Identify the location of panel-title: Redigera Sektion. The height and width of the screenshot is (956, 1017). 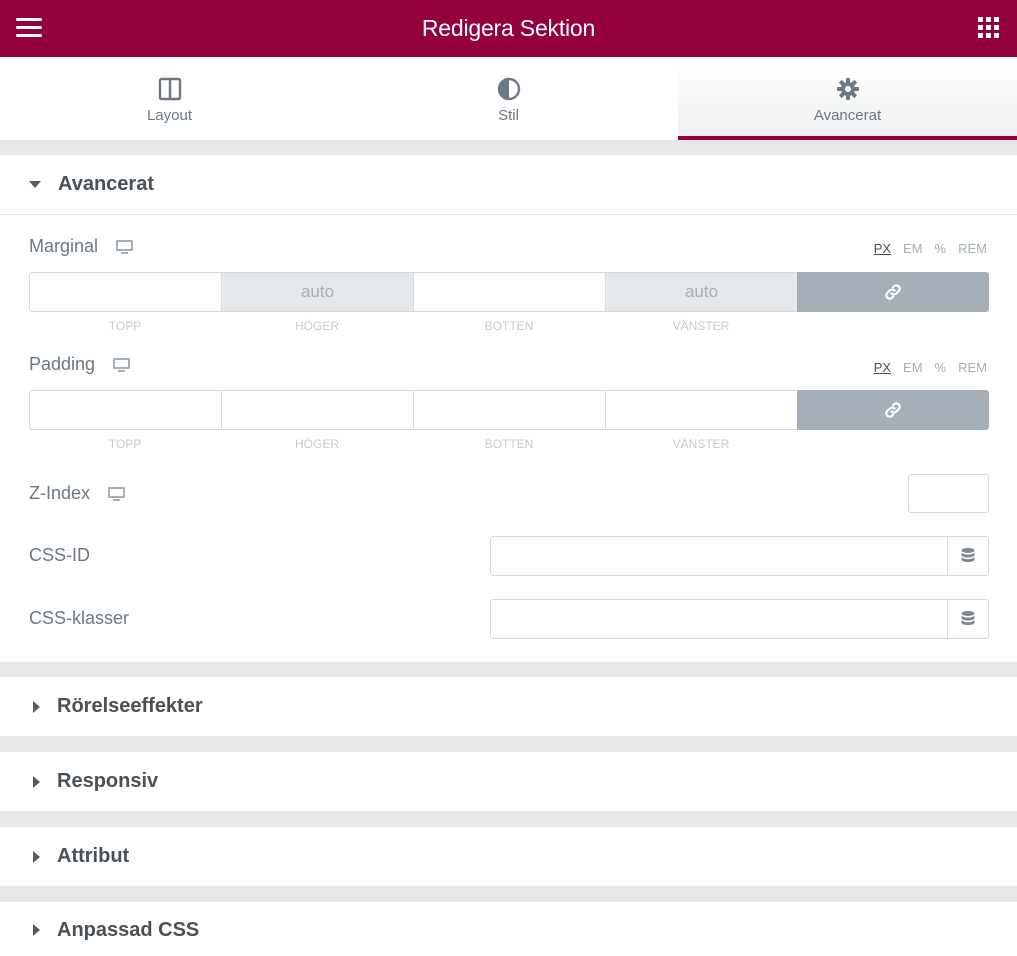
(508, 28).